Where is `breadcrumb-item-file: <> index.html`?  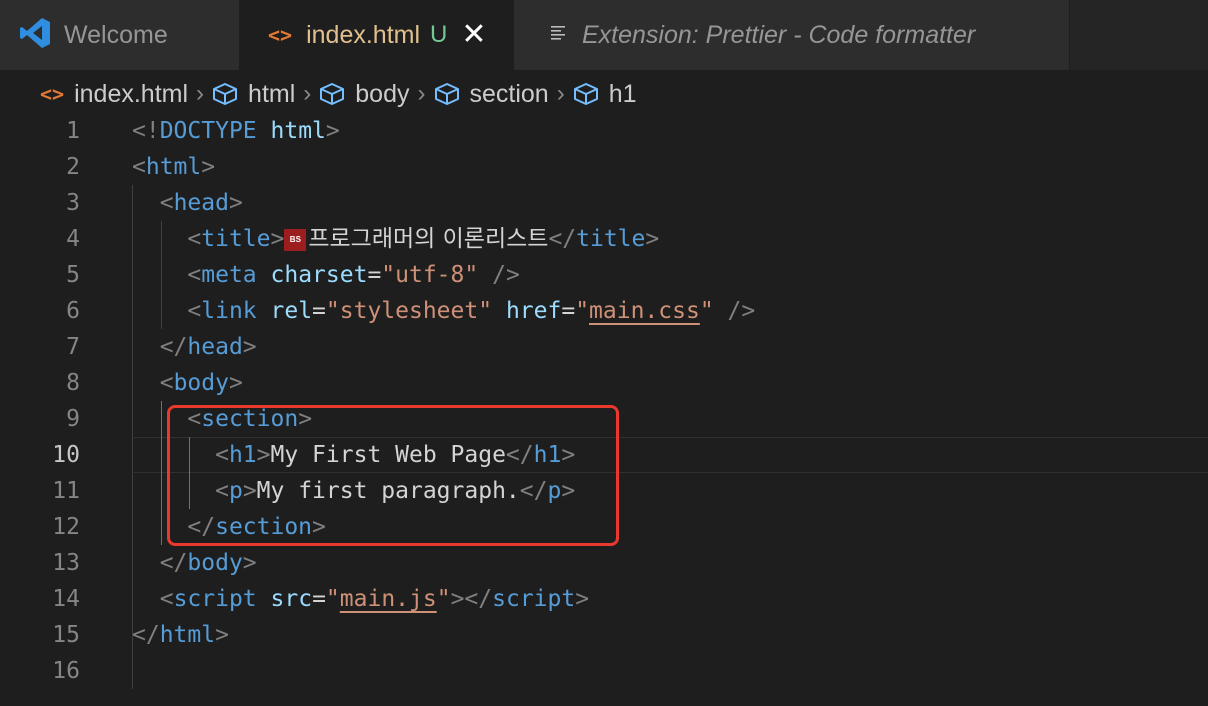
breadcrumb-item-file: <> index.html is located at coordinates (114, 94).